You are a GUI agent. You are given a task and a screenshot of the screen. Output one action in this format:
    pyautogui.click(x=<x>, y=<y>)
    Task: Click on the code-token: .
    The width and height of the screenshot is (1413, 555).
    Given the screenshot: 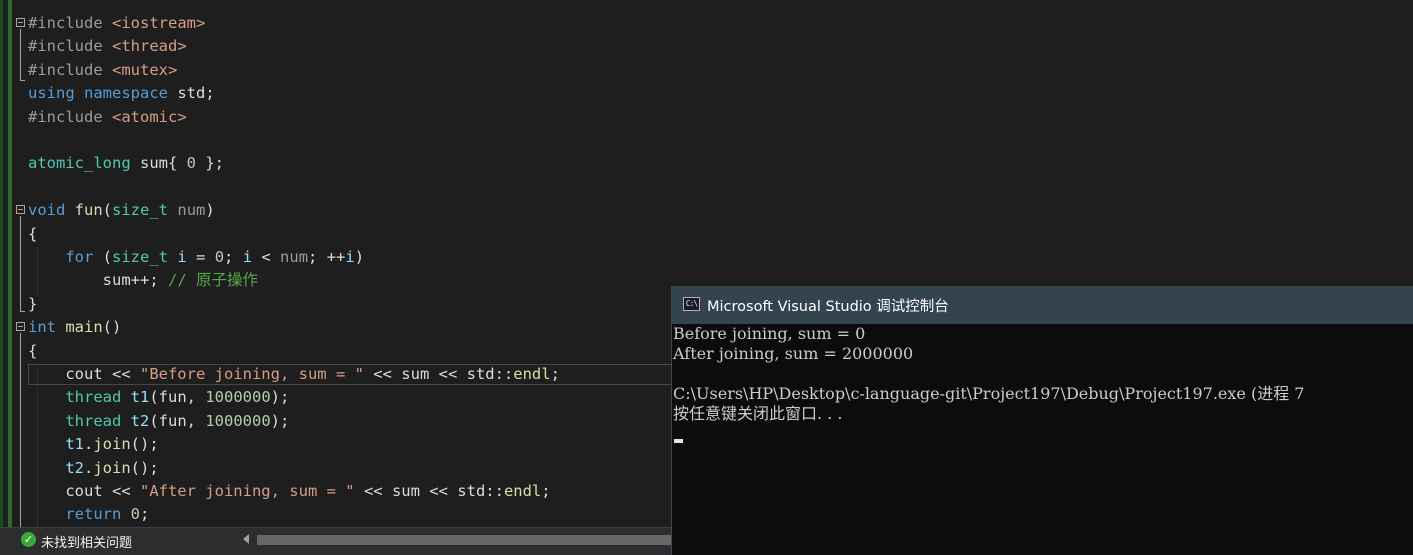 What is the action you would take?
    pyautogui.click(x=89, y=444)
    